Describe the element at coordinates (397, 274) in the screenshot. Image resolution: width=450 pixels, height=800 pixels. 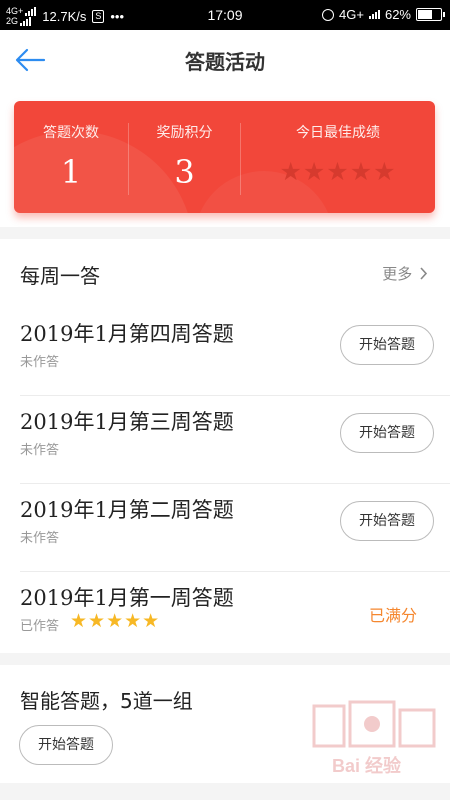
I see `more-label: 更多` at that location.